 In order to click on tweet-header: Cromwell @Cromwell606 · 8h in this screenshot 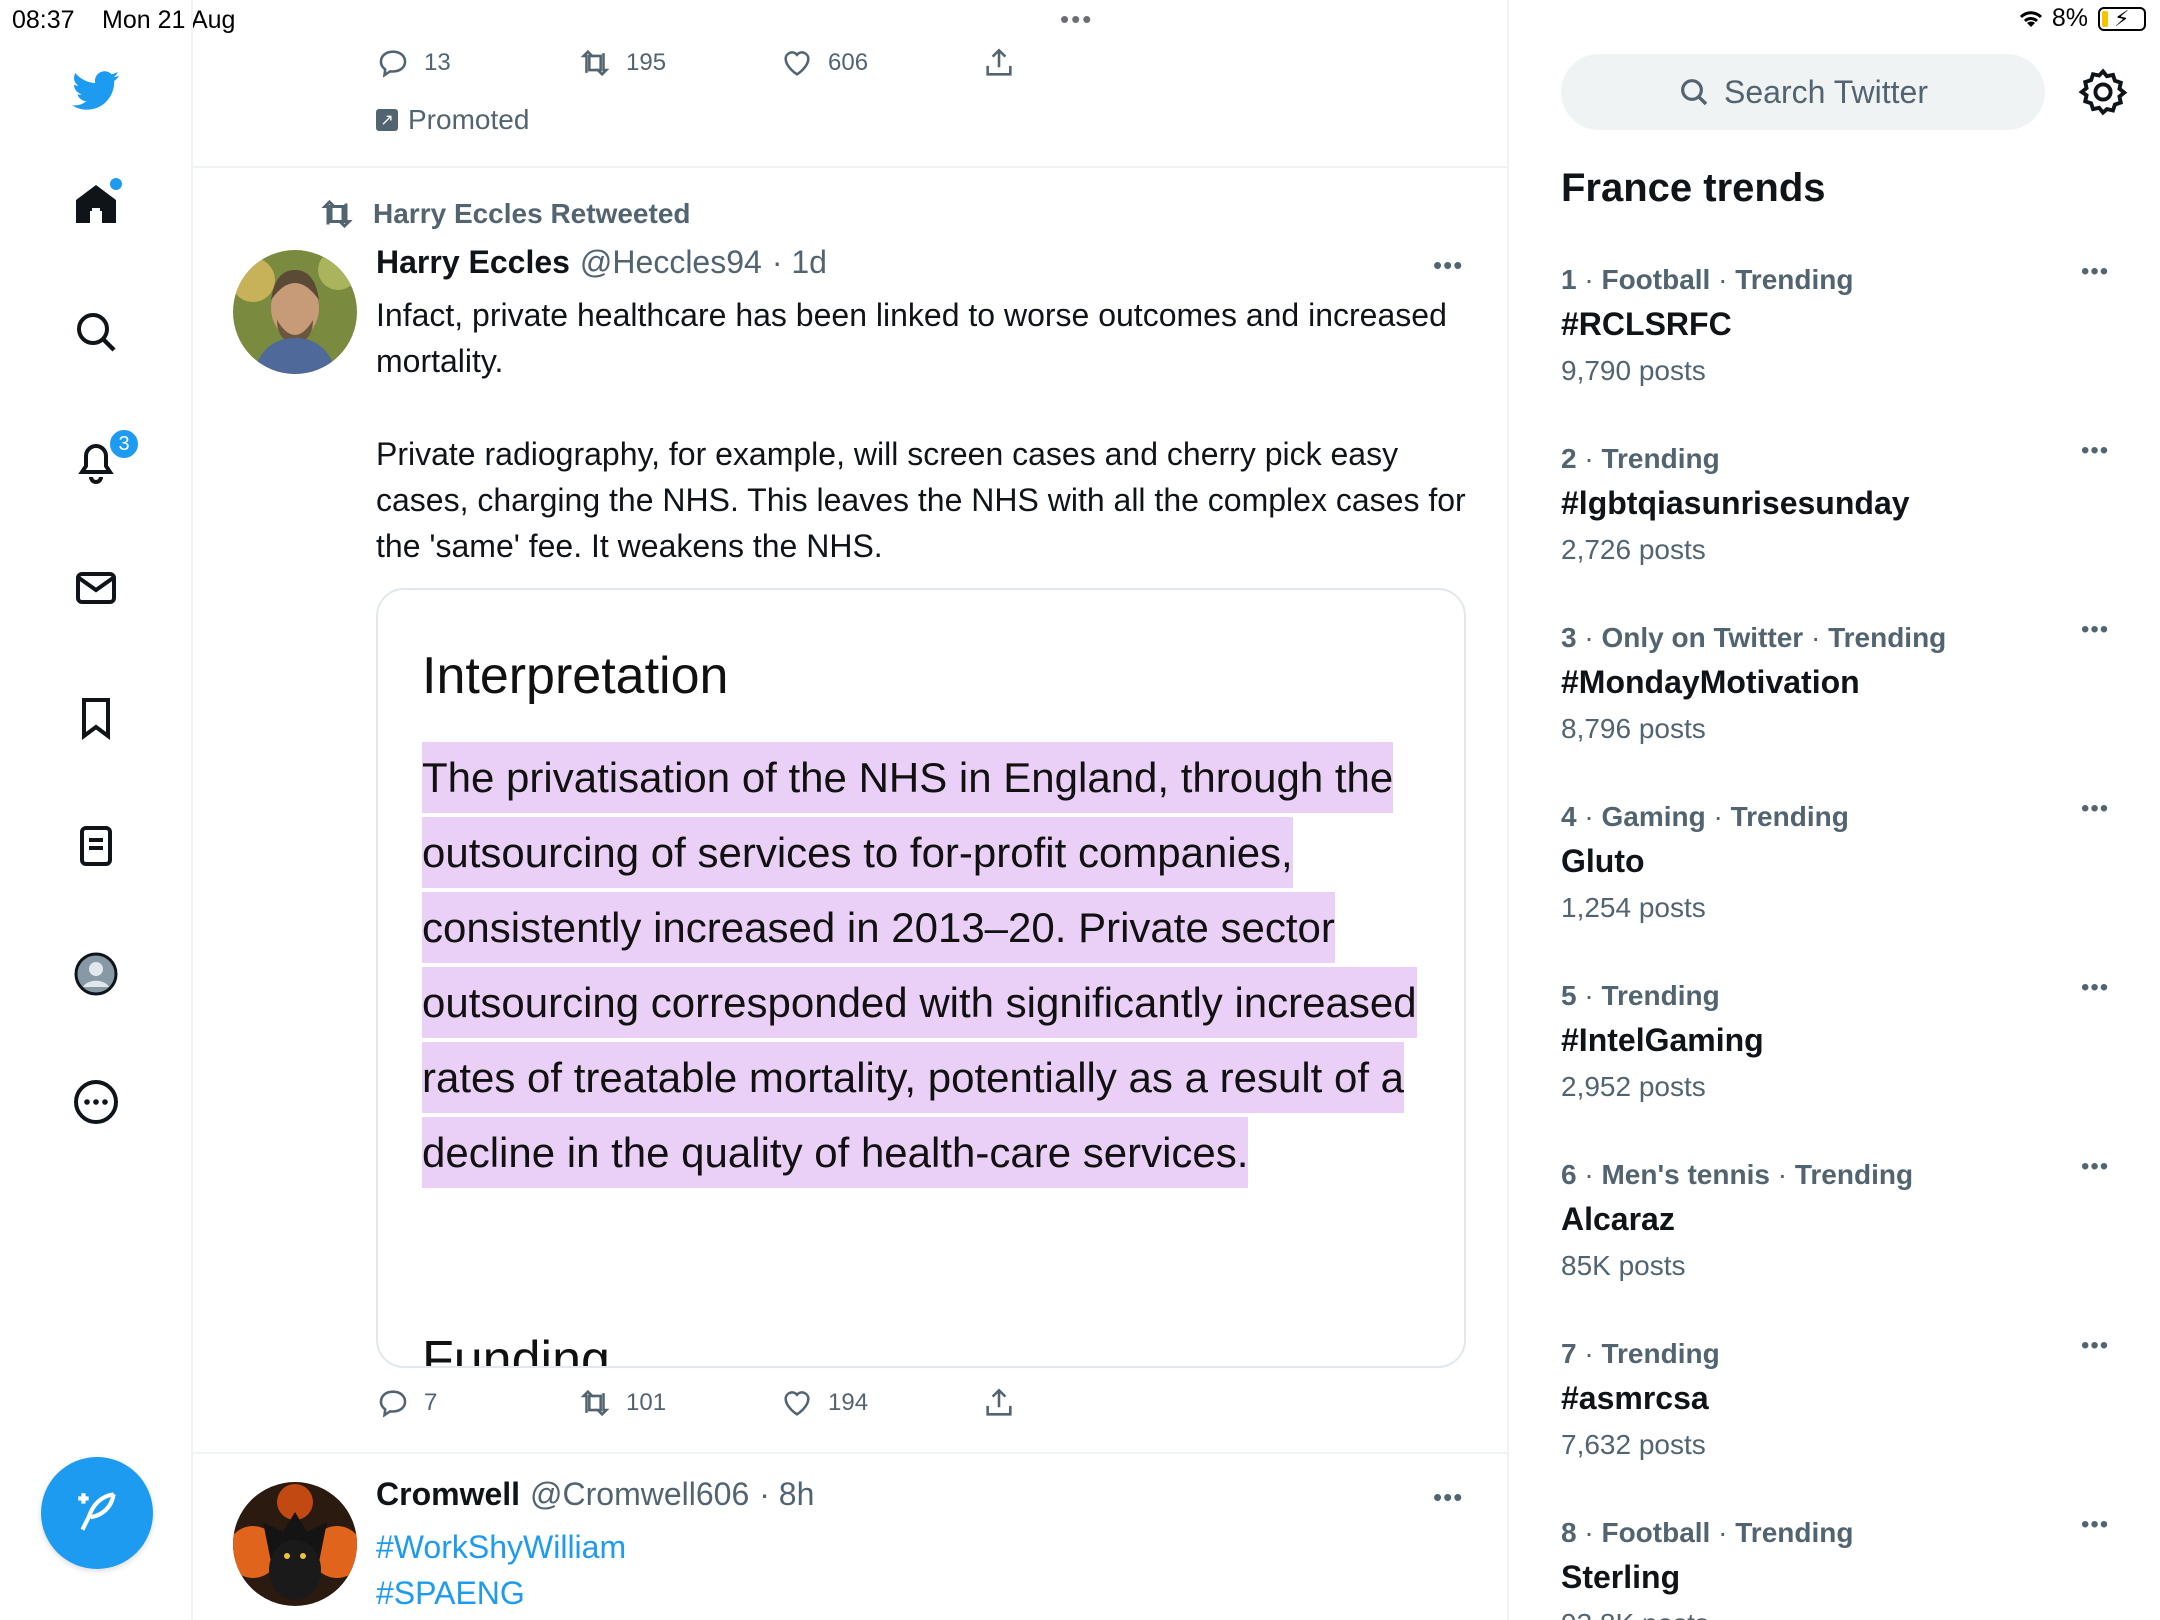, I will do `click(595, 1494)`.